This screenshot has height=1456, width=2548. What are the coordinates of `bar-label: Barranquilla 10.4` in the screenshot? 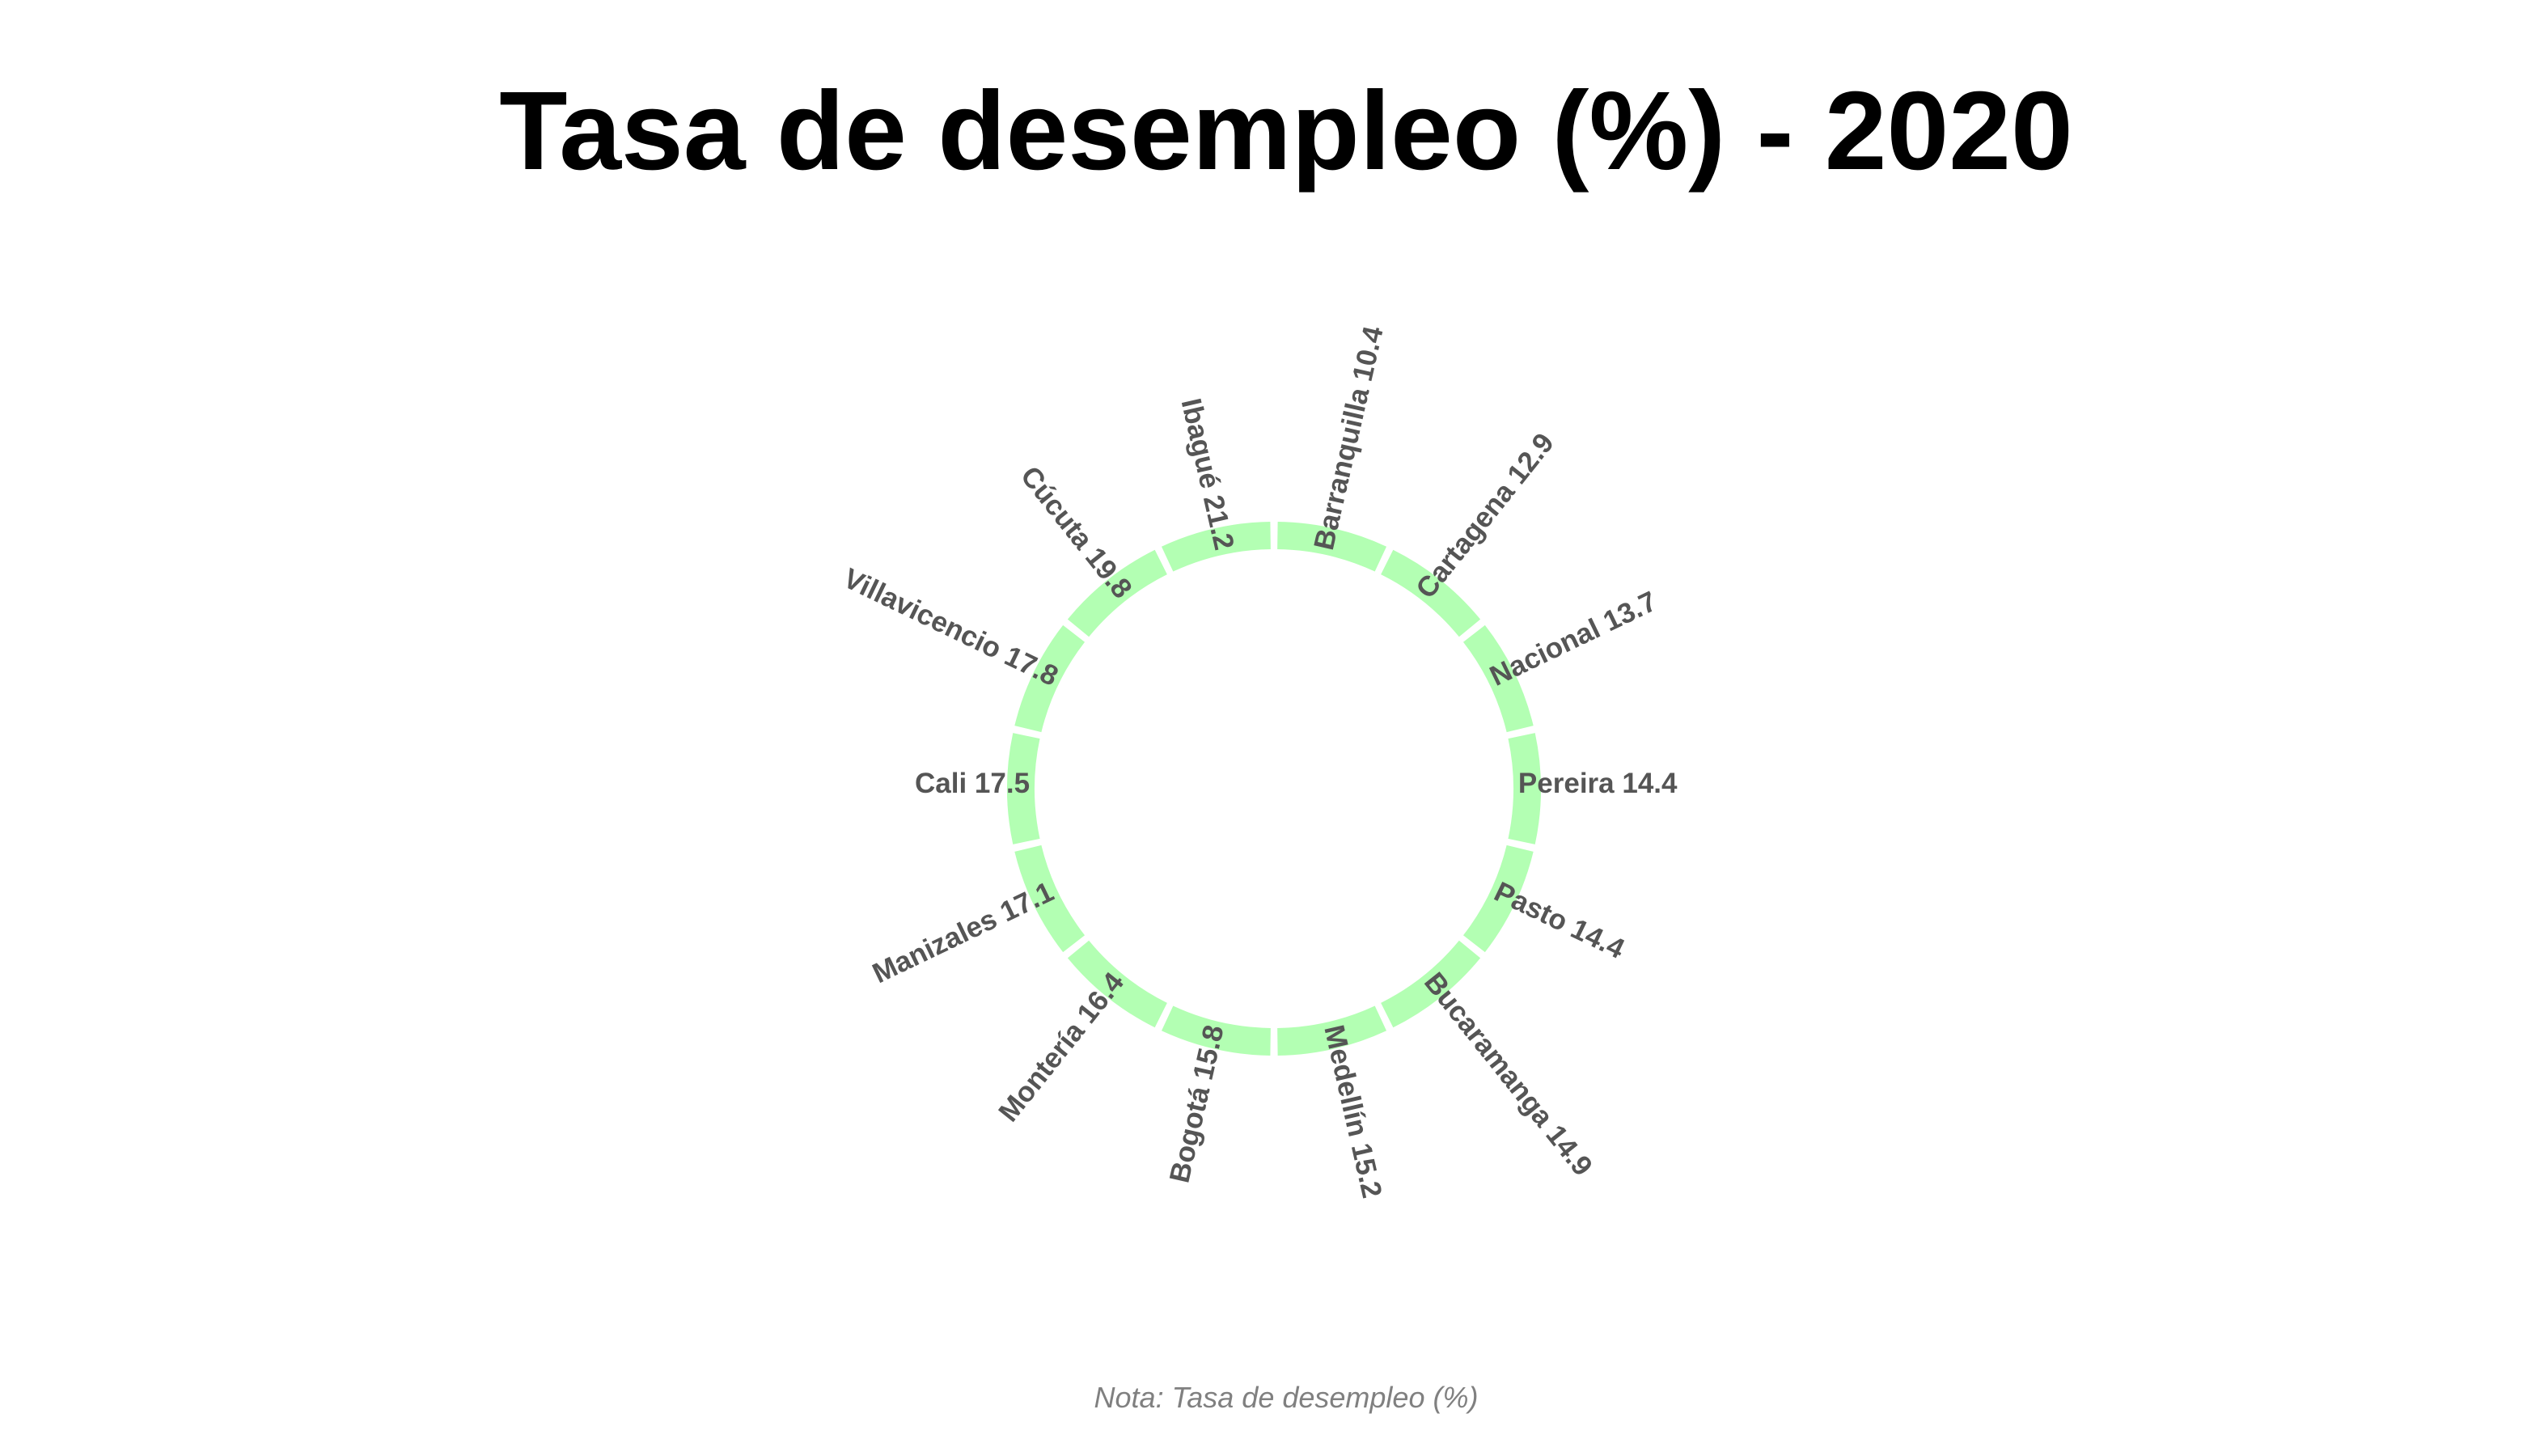 It's located at (1349, 437).